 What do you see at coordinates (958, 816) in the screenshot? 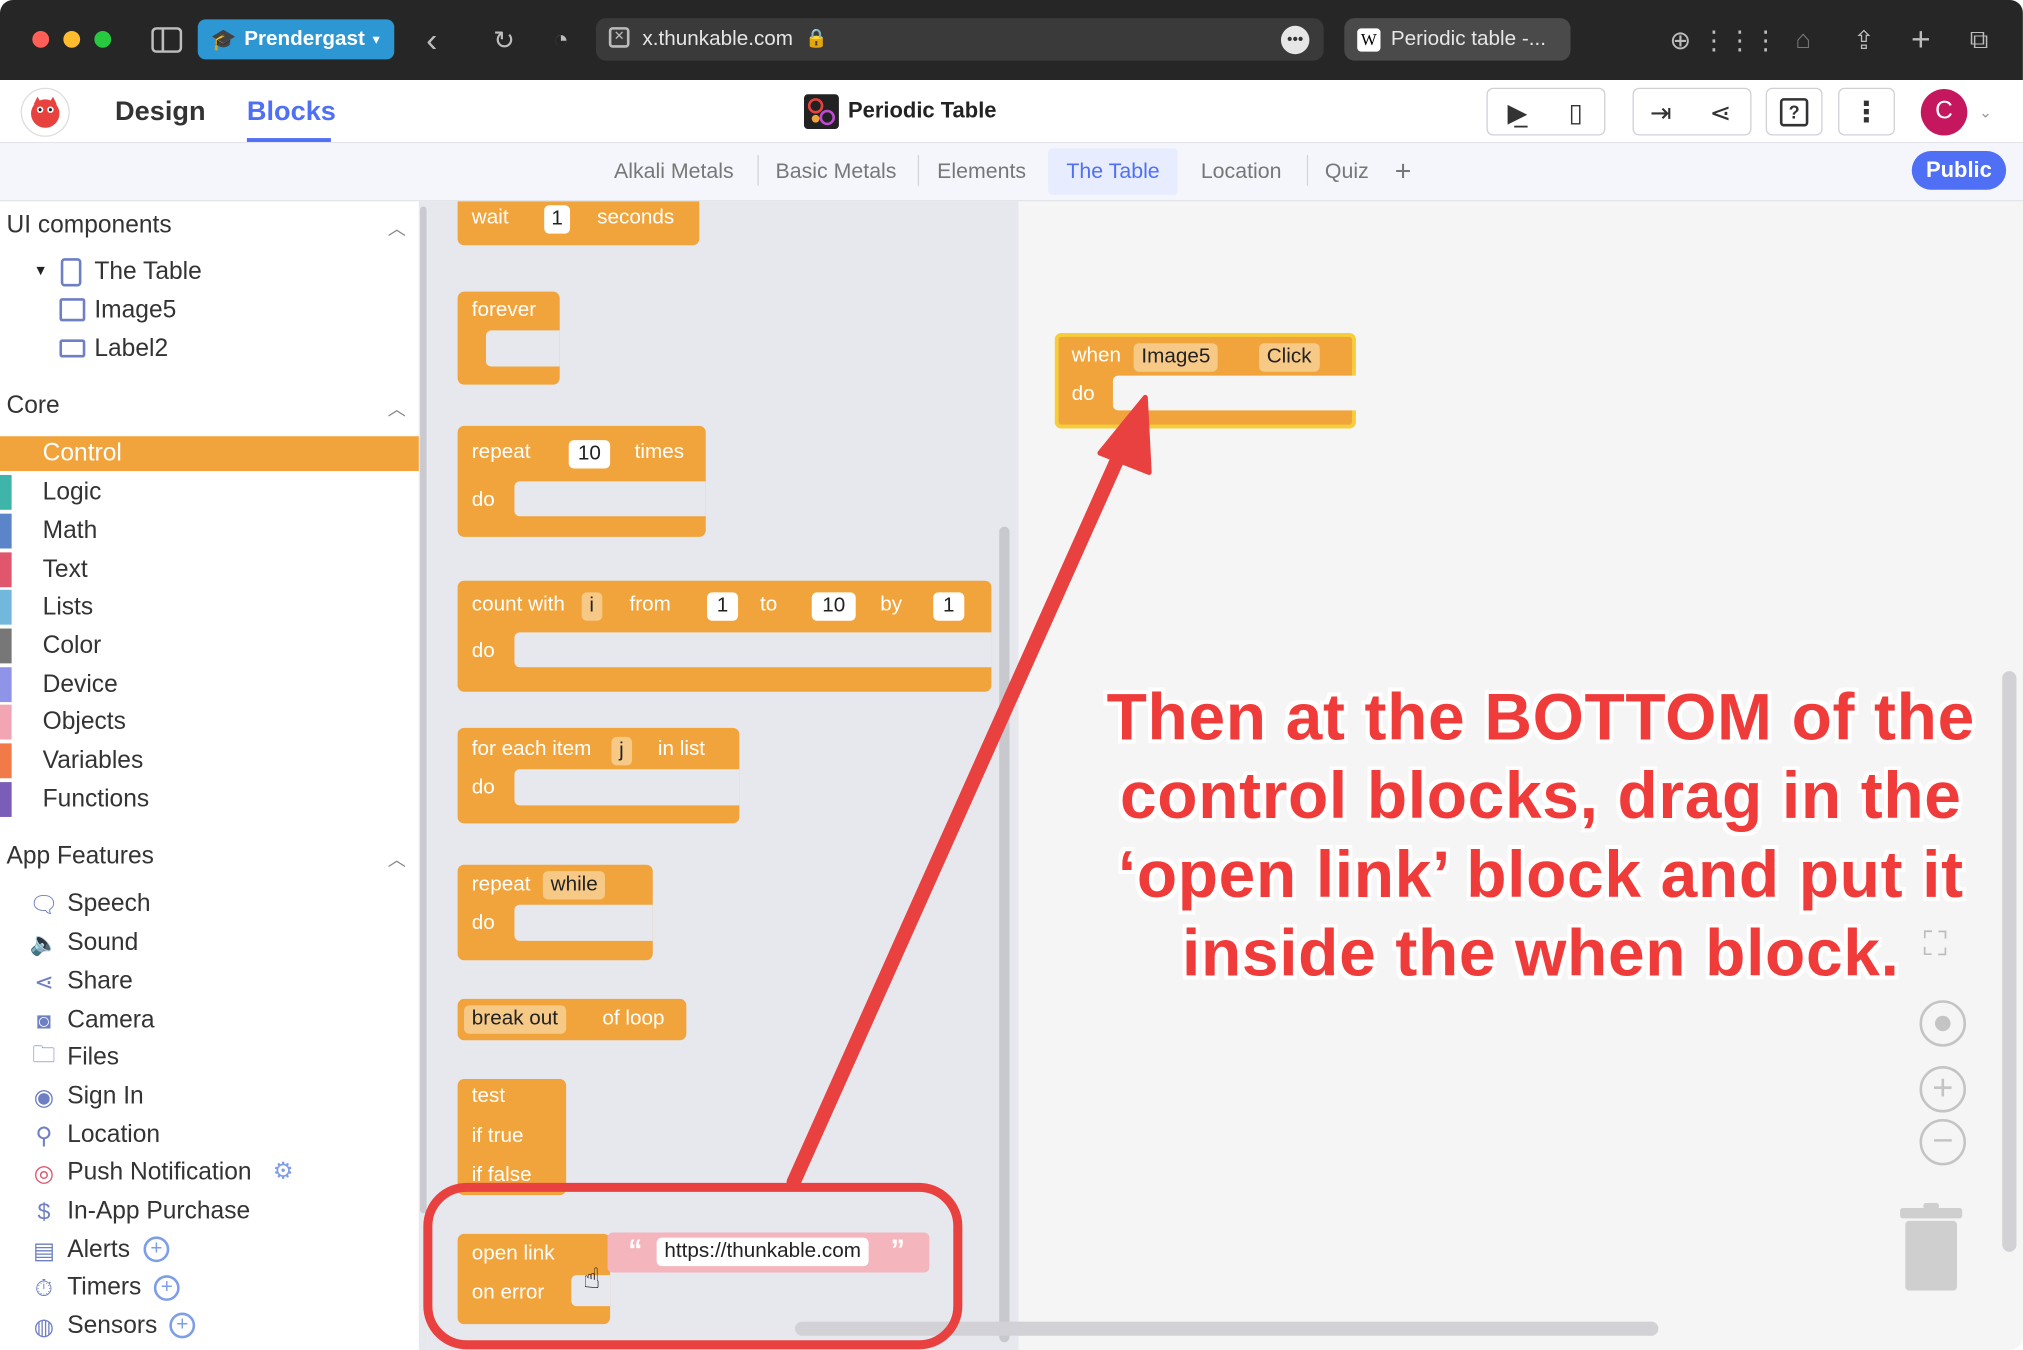
I see `drag-arrow` at bounding box center [958, 816].